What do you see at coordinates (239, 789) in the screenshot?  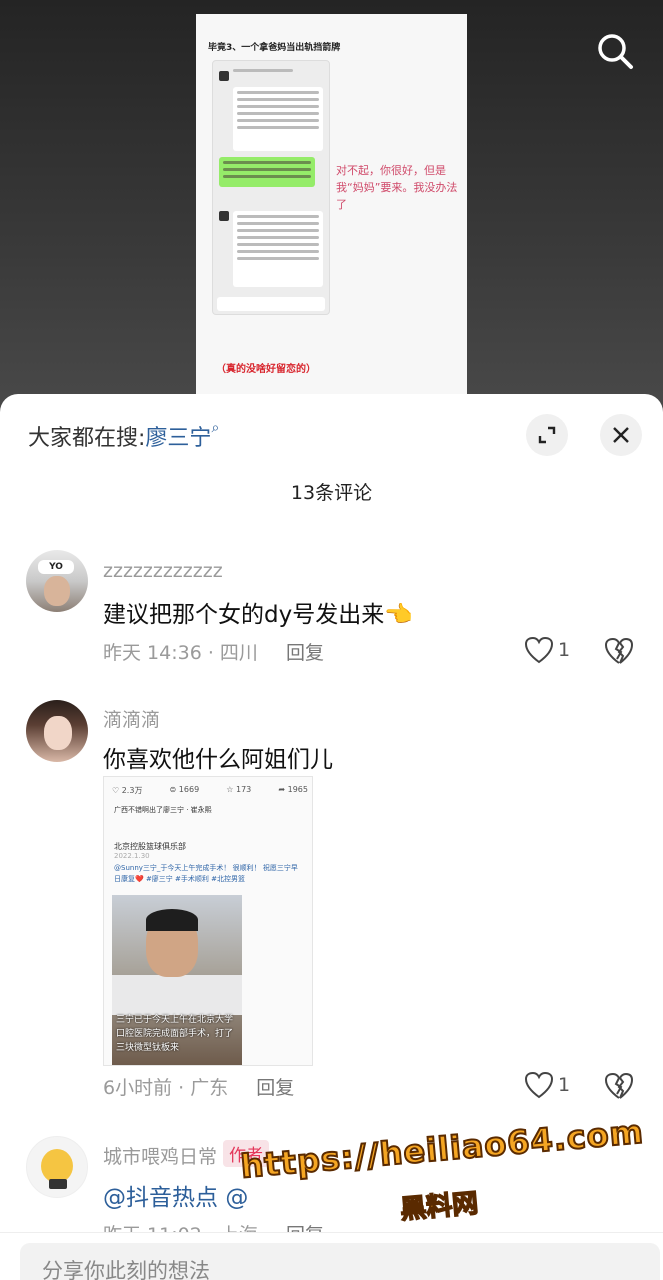 I see `image-stat-favorites: ☆ 173` at bounding box center [239, 789].